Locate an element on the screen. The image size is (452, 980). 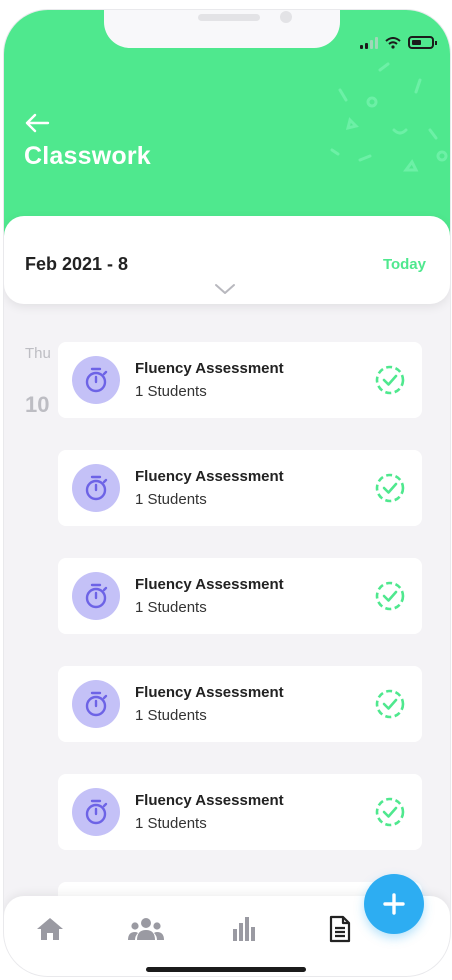
add-button is located at coordinates (394, 904).